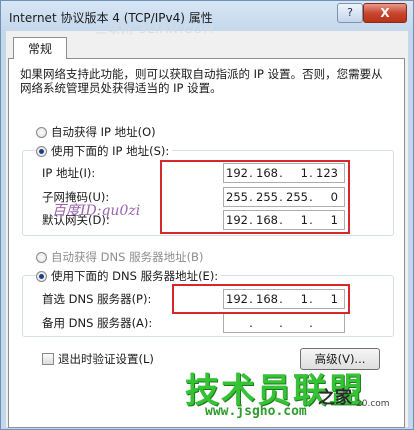  Describe the element at coordinates (97, 299) in the screenshot. I see `preferred-dns-label: 首选 DNS 服务器(P):` at that location.